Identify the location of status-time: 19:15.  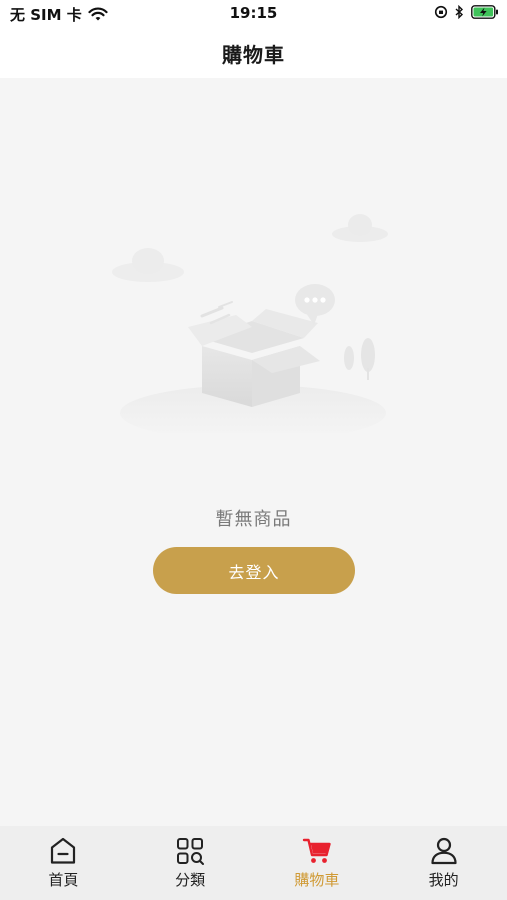
(253, 13).